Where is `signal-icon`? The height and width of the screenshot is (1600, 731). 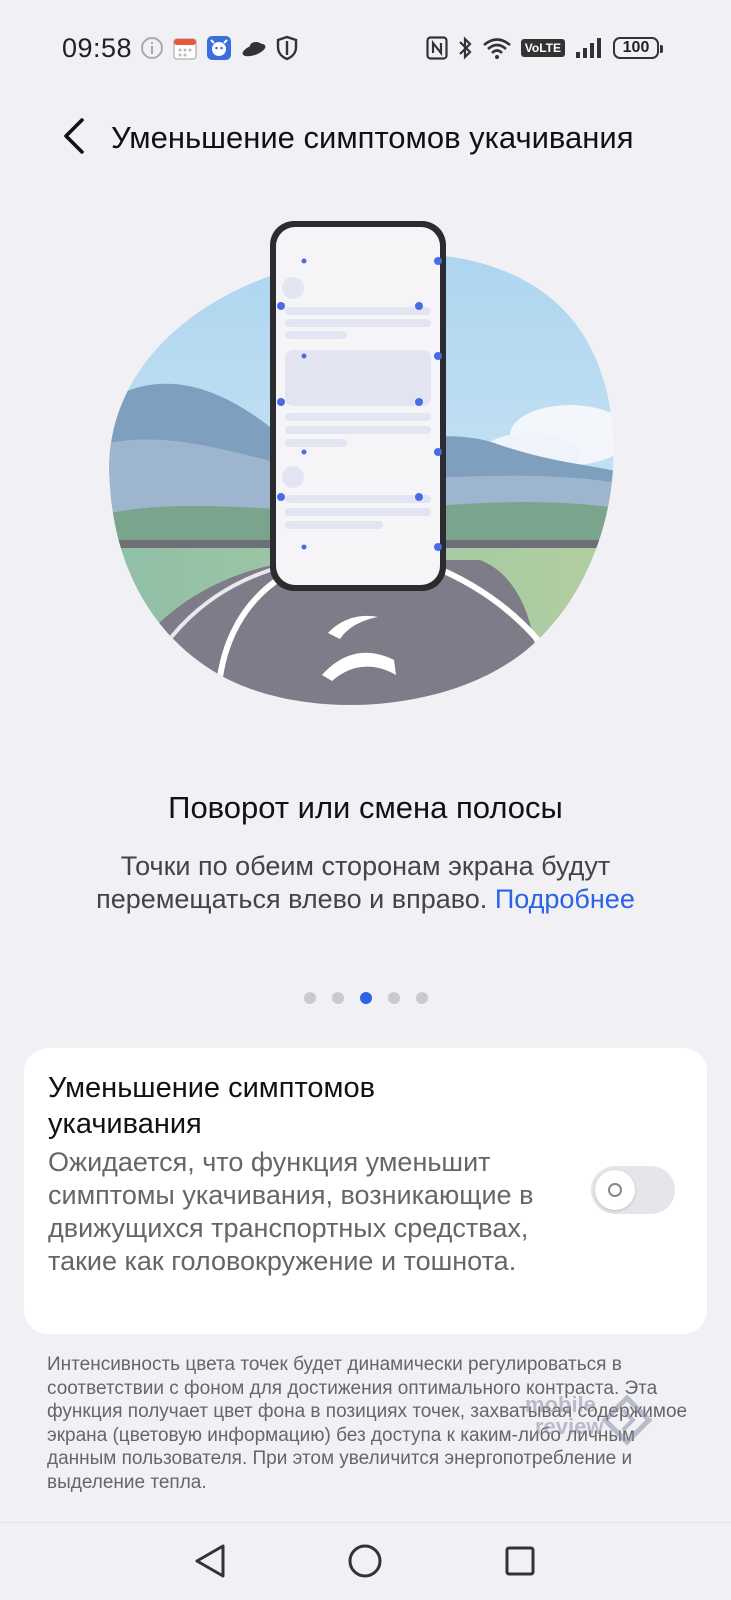
signal-icon is located at coordinates (589, 48).